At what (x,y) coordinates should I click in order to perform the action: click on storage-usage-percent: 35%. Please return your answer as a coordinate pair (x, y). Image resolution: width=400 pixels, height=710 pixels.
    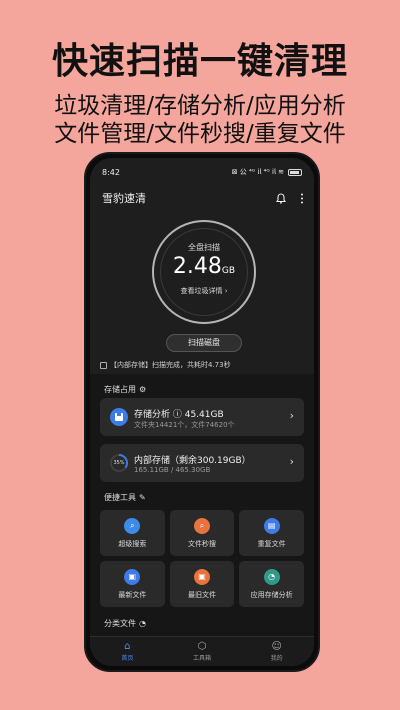
    Looking at the image, I should click on (119, 463).